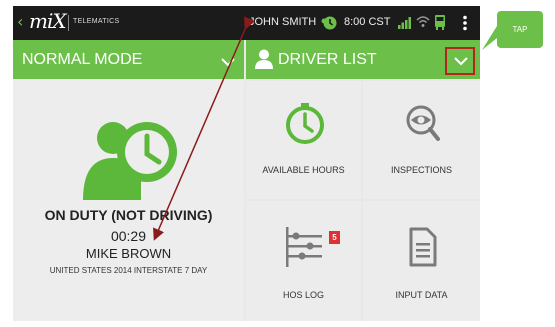 The image size is (555, 327). I want to click on logo-divider, so click(68, 23).